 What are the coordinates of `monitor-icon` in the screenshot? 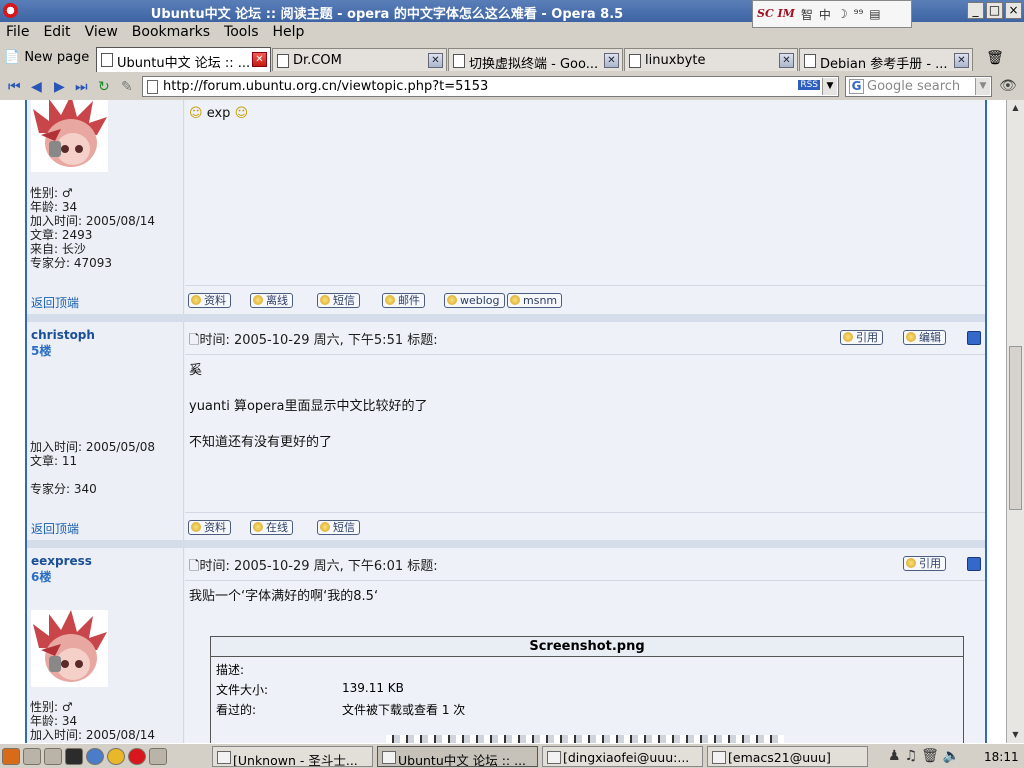 It's located at (53, 756).